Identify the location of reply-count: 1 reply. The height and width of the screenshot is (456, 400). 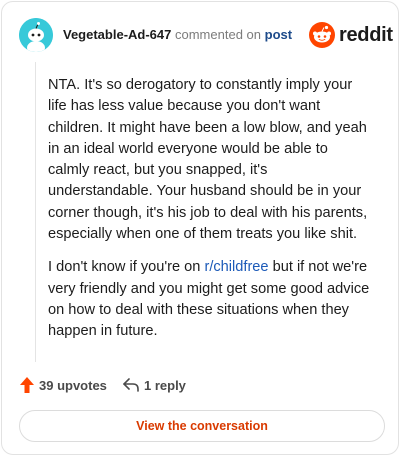
(165, 385).